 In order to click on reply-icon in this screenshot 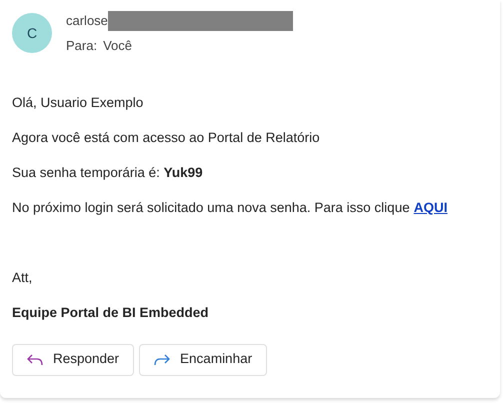, I will do `click(35, 360)`.